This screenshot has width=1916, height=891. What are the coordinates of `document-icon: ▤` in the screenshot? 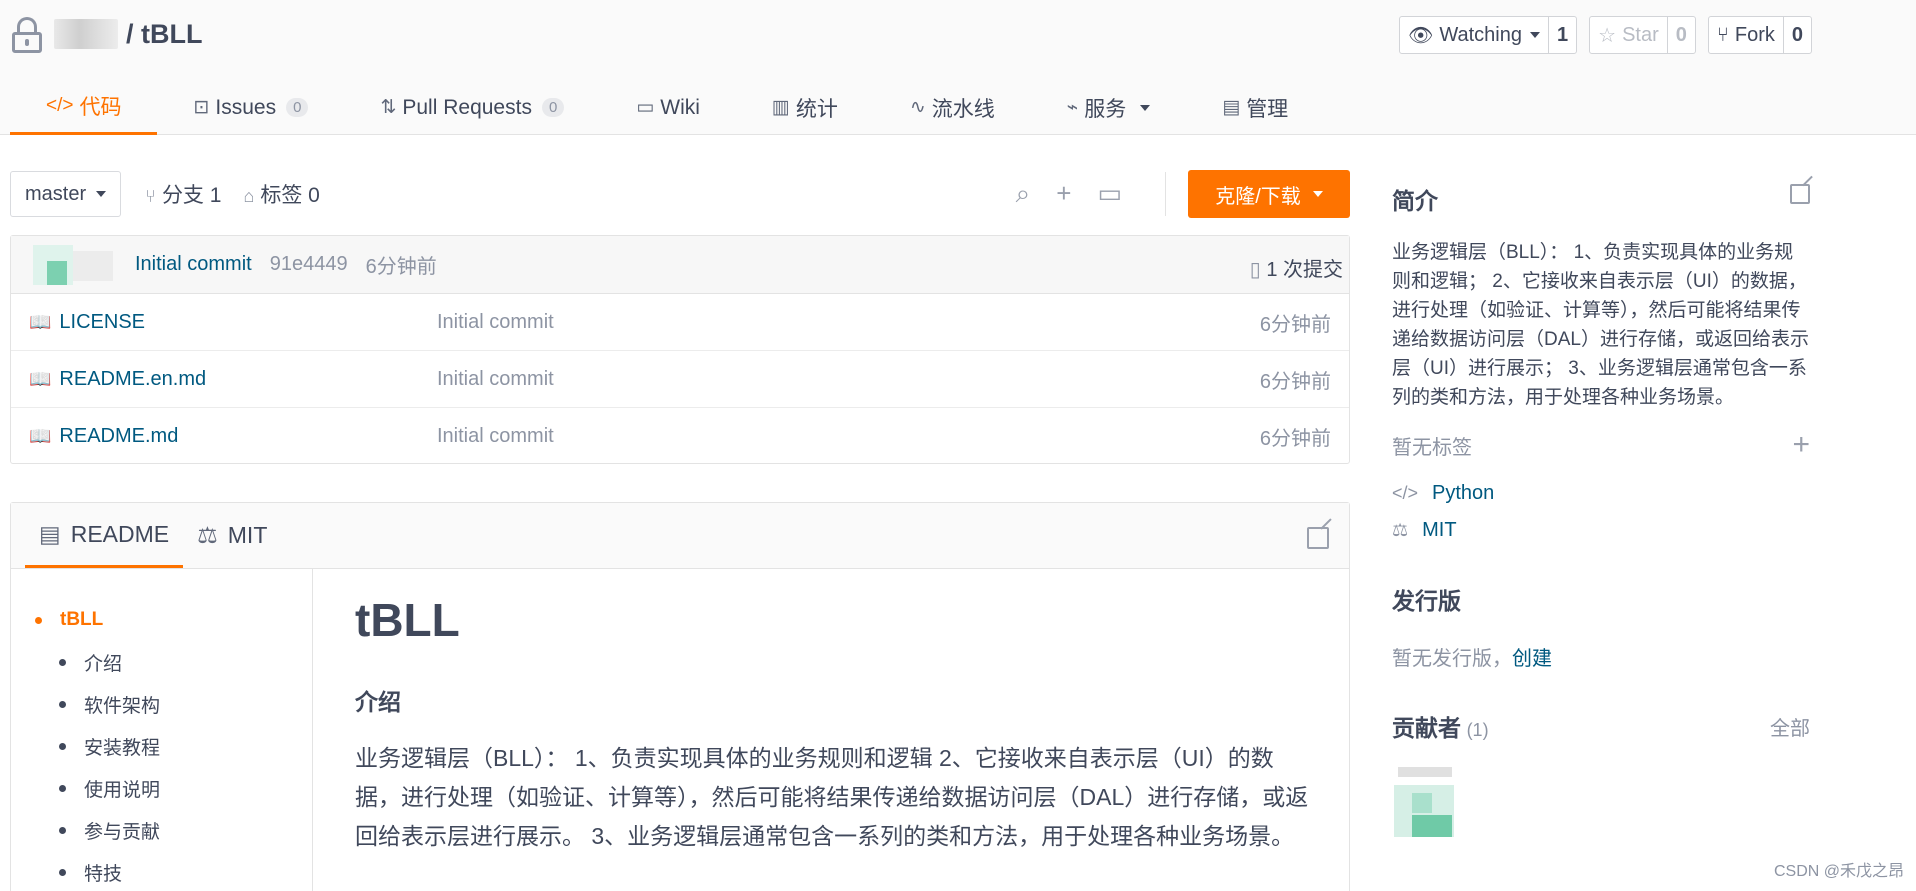 It's located at (50, 533).